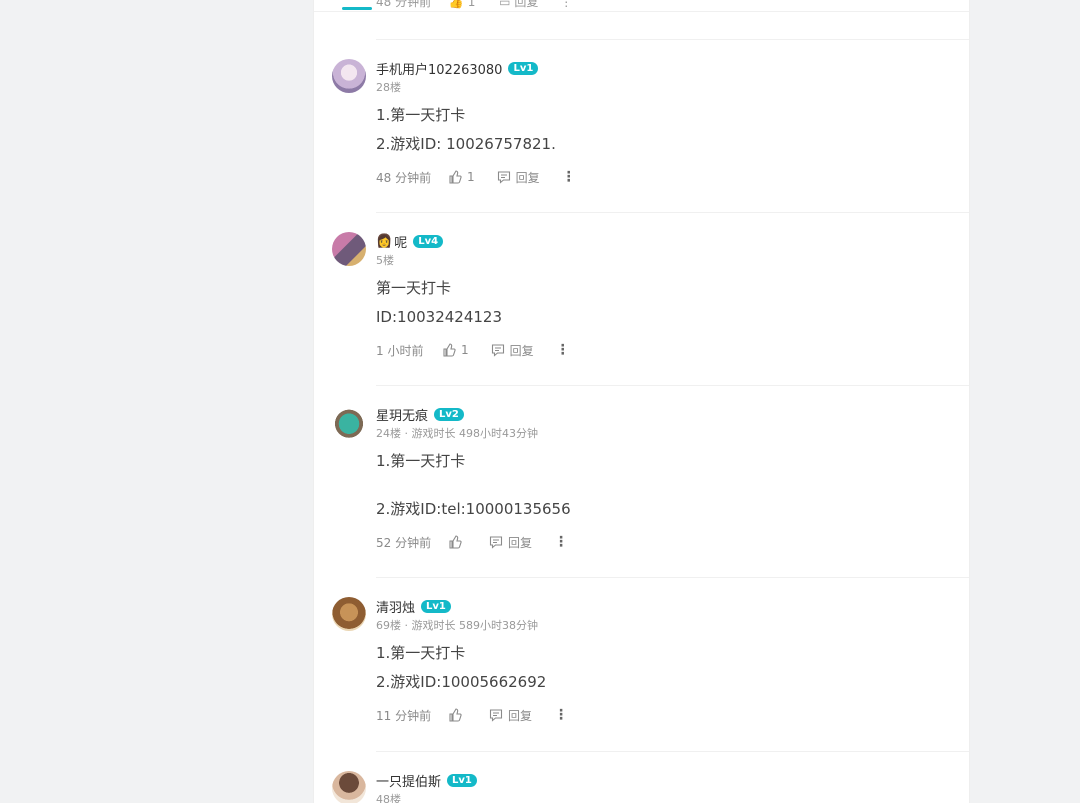  I want to click on comment-line, so click(662, 485).